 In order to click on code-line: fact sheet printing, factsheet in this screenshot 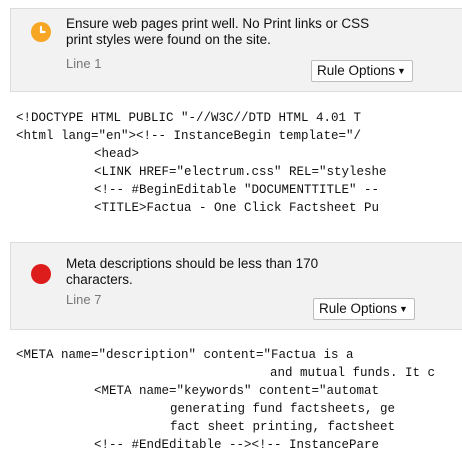, I will do `click(283, 427)`.